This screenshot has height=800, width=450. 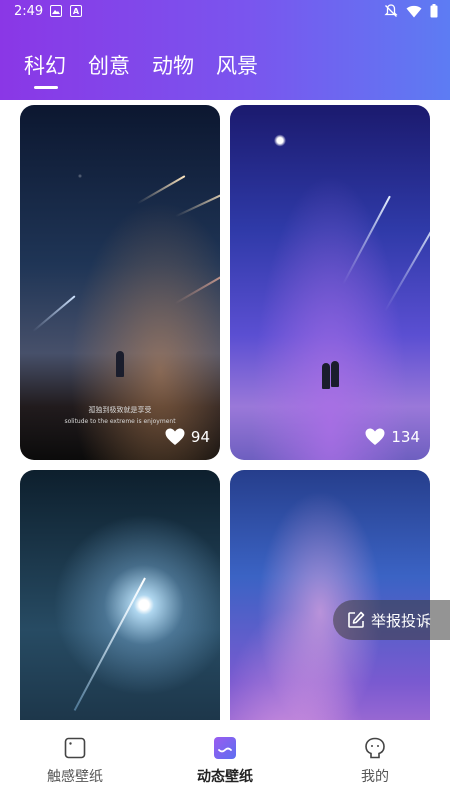 What do you see at coordinates (405, 437) in the screenshot?
I see `like-count: 134` at bounding box center [405, 437].